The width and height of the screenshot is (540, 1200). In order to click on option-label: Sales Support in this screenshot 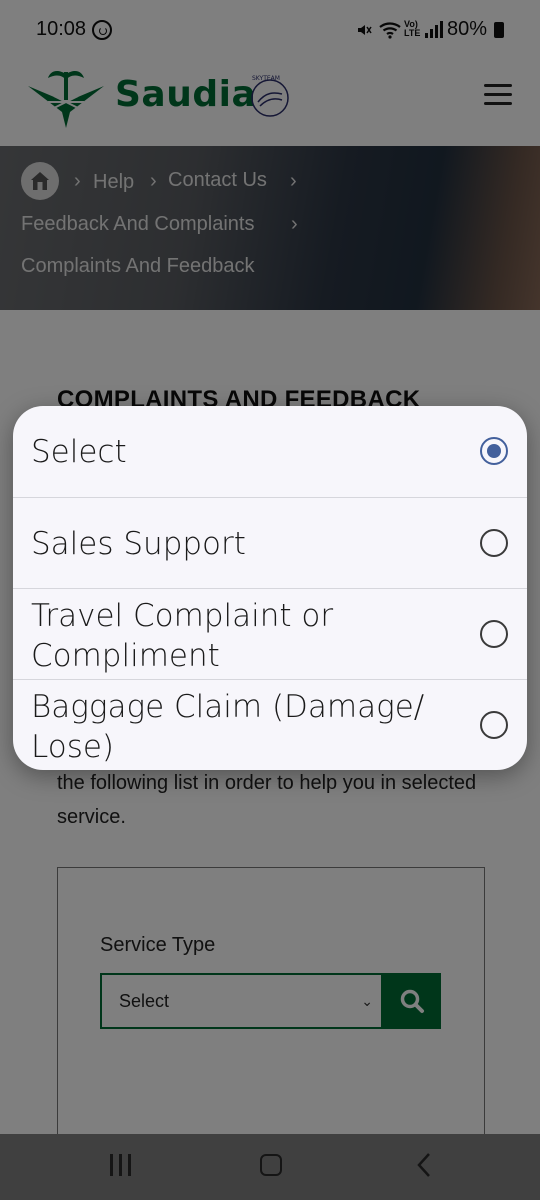, I will do `click(138, 544)`.